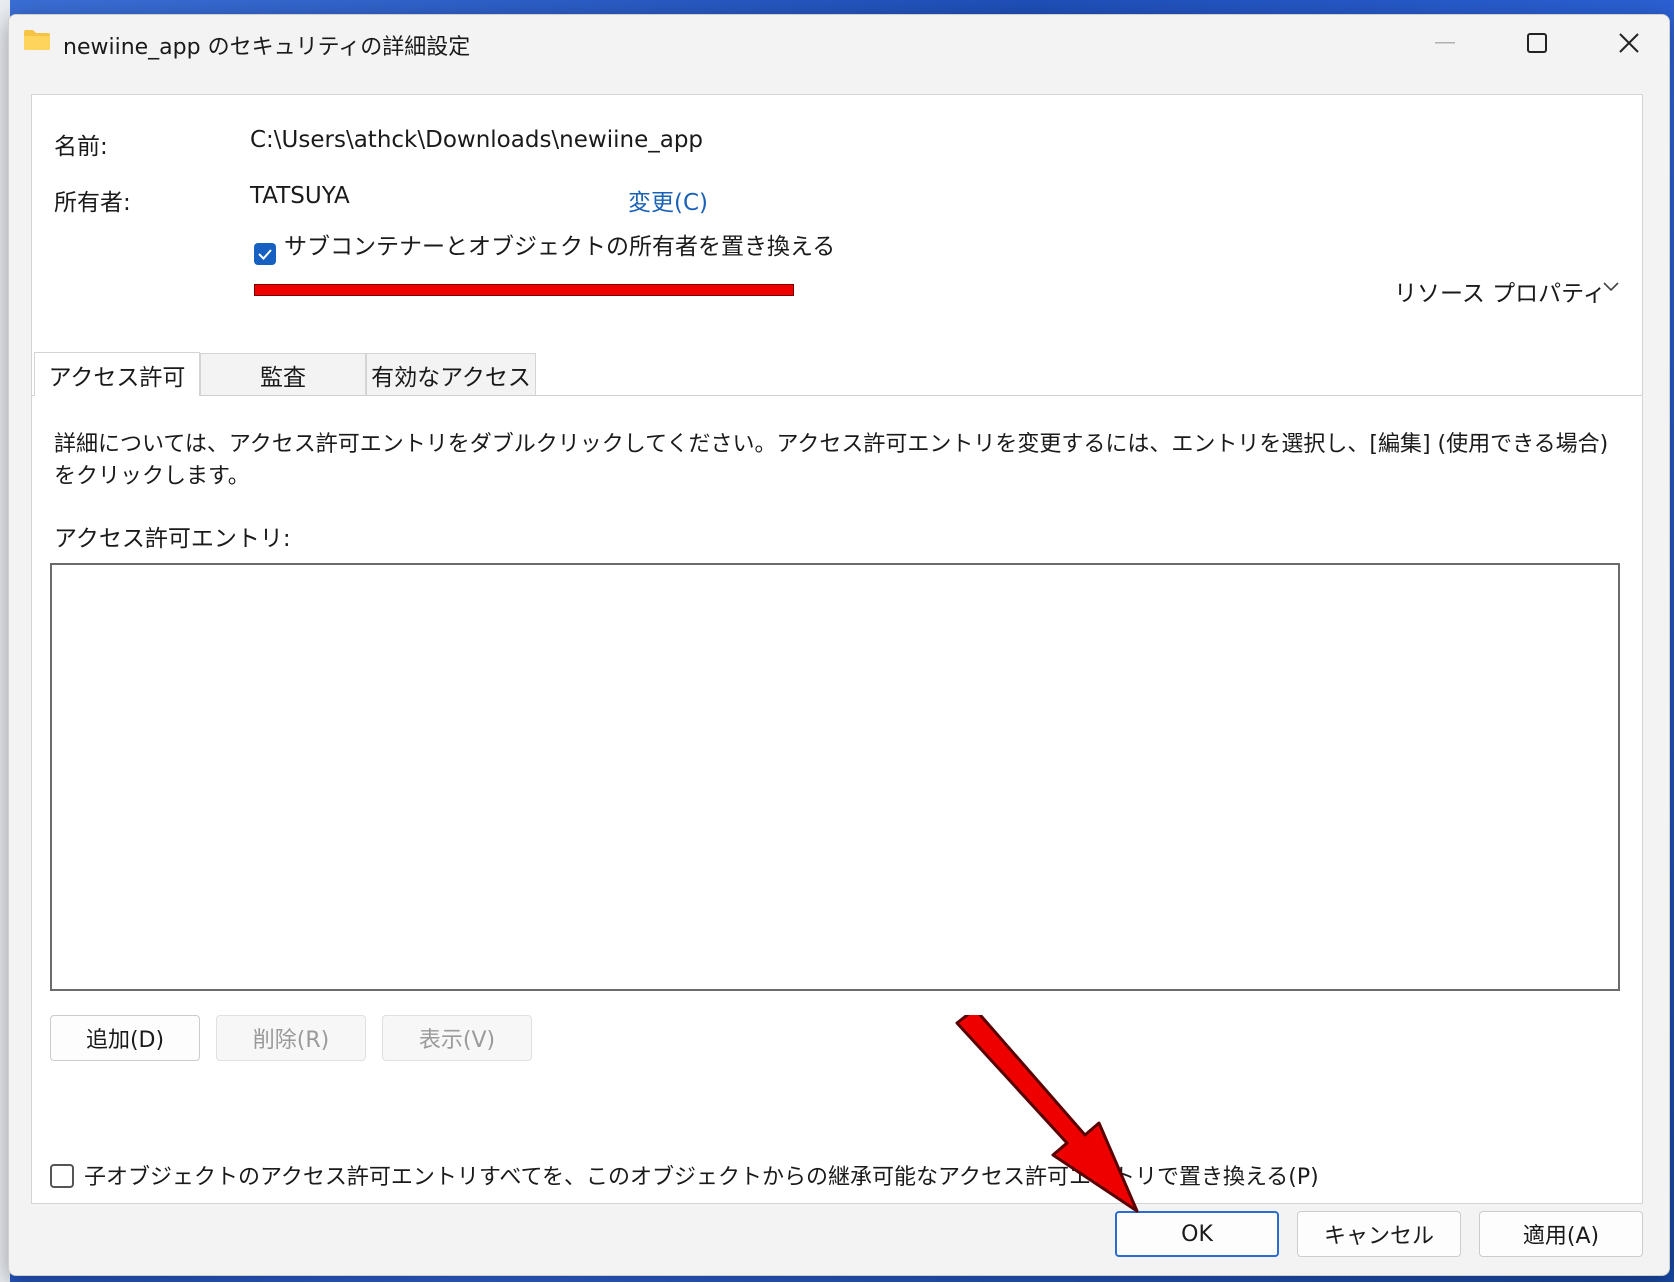  Describe the element at coordinates (477, 140) in the screenshot. I see `name-value: C:\Users\athck\Downloads\newiine_app` at that location.